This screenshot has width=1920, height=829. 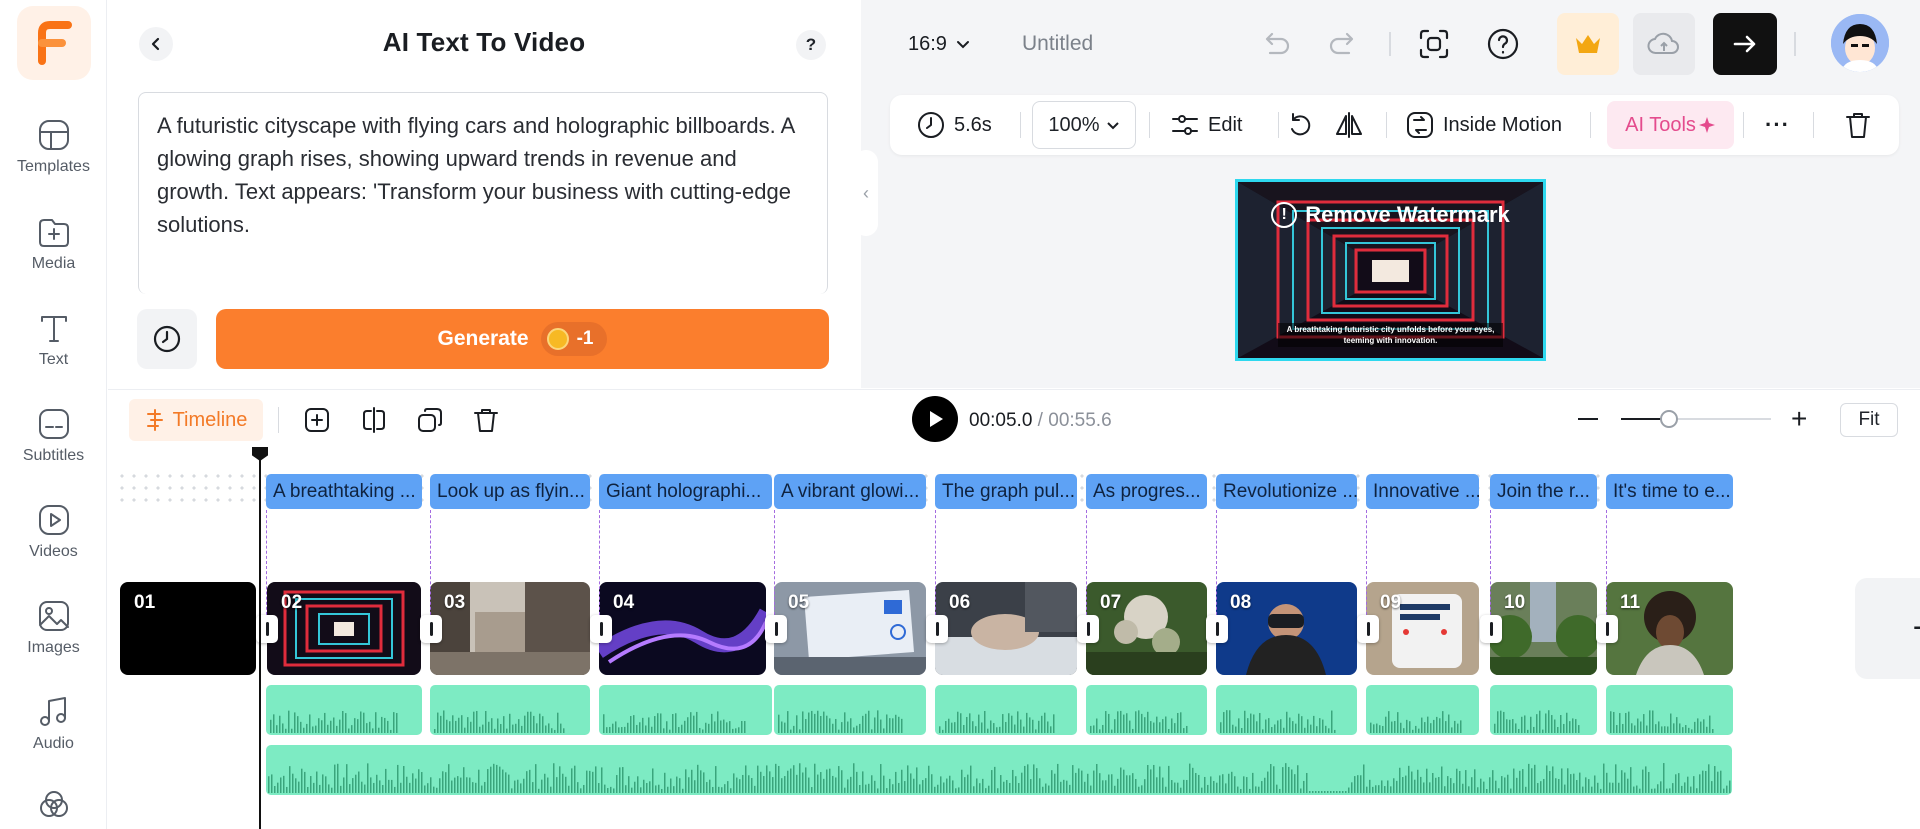 What do you see at coordinates (1390, 215) in the screenshot?
I see `remove-watermark-button: ! Remove Watermark` at bounding box center [1390, 215].